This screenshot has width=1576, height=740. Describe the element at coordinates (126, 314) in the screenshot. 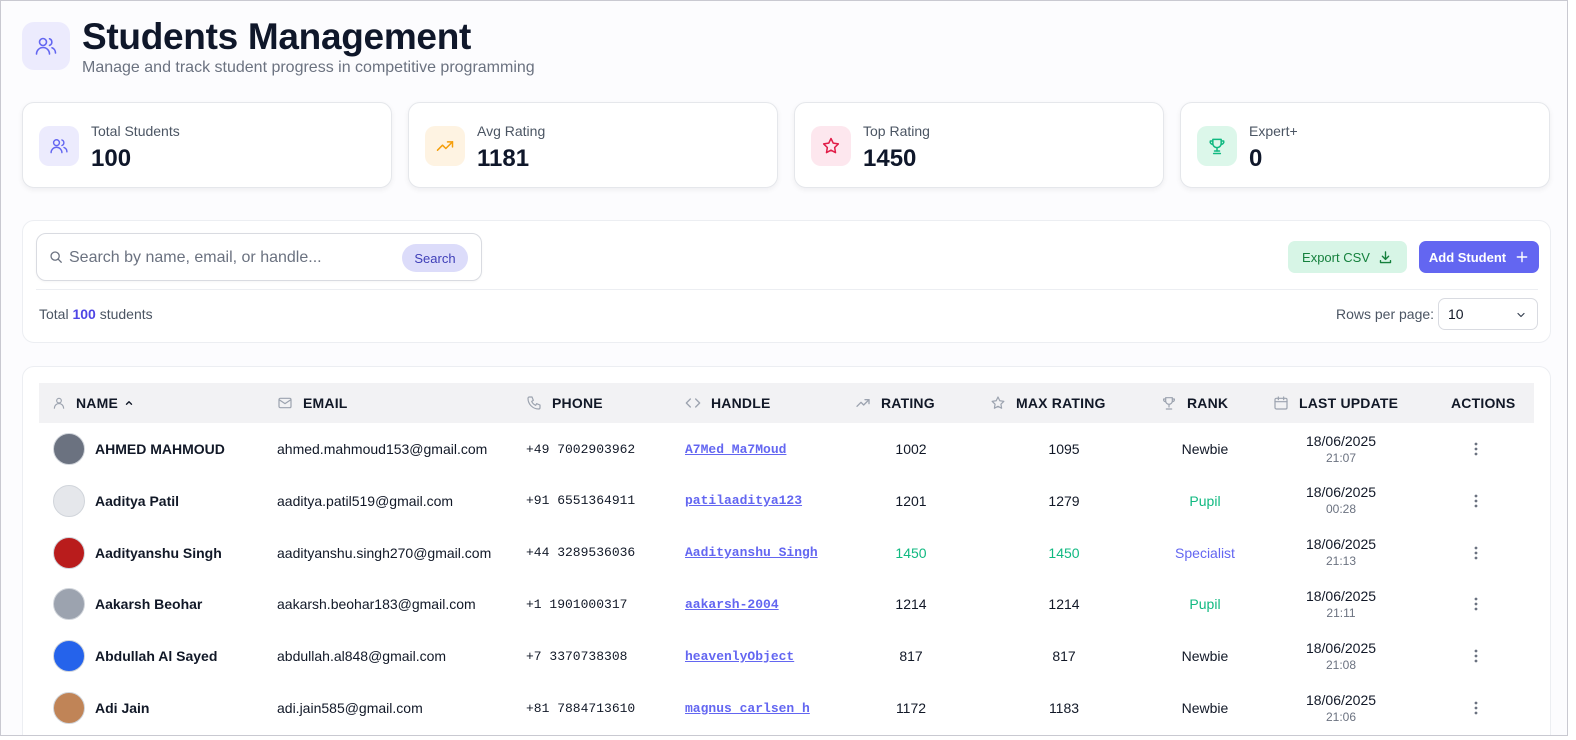

I see `total-suffix: students` at that location.